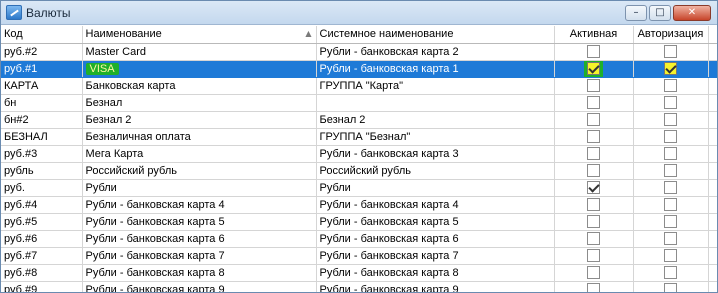 The width and height of the screenshot is (718, 293). What do you see at coordinates (660, 13) in the screenshot?
I see `maximize-button: □` at bounding box center [660, 13].